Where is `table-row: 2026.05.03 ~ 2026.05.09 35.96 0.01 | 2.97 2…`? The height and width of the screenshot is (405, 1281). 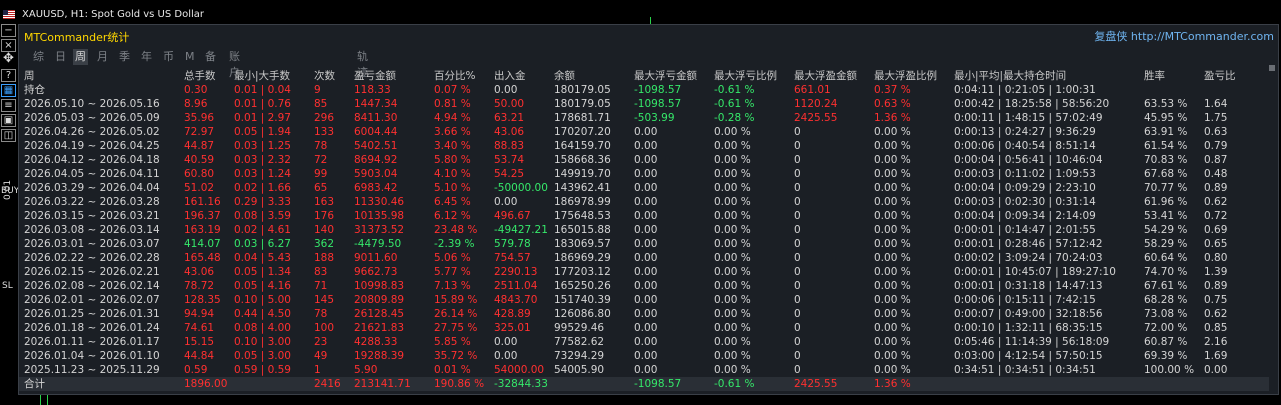
table-row: 2026.05.03 ~ 2026.05.09 35.96 0.01 | 2.97 2… is located at coordinates (644, 118).